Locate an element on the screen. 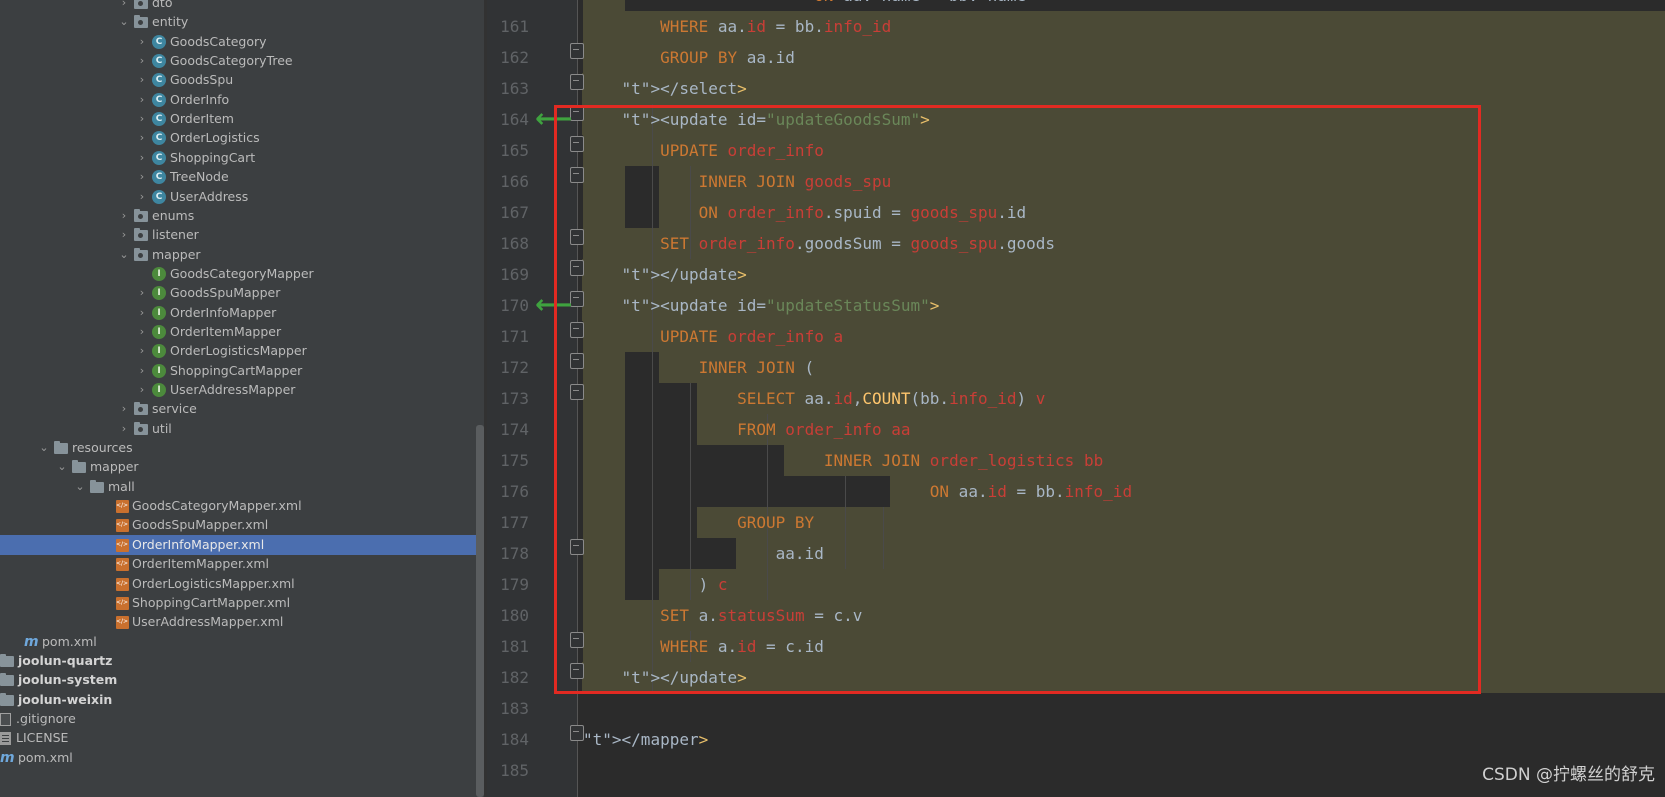  code-line: "t"></select> is located at coordinates (665, 88).